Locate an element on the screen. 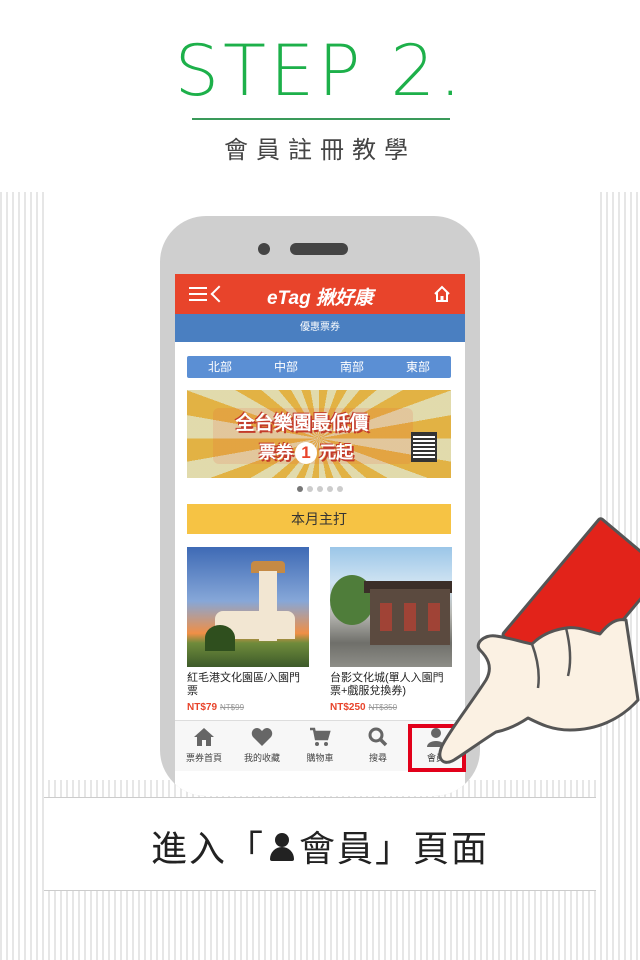 The height and width of the screenshot is (960, 640). instruction-text: 進入「 會員」頁面 is located at coordinates (320, 846).